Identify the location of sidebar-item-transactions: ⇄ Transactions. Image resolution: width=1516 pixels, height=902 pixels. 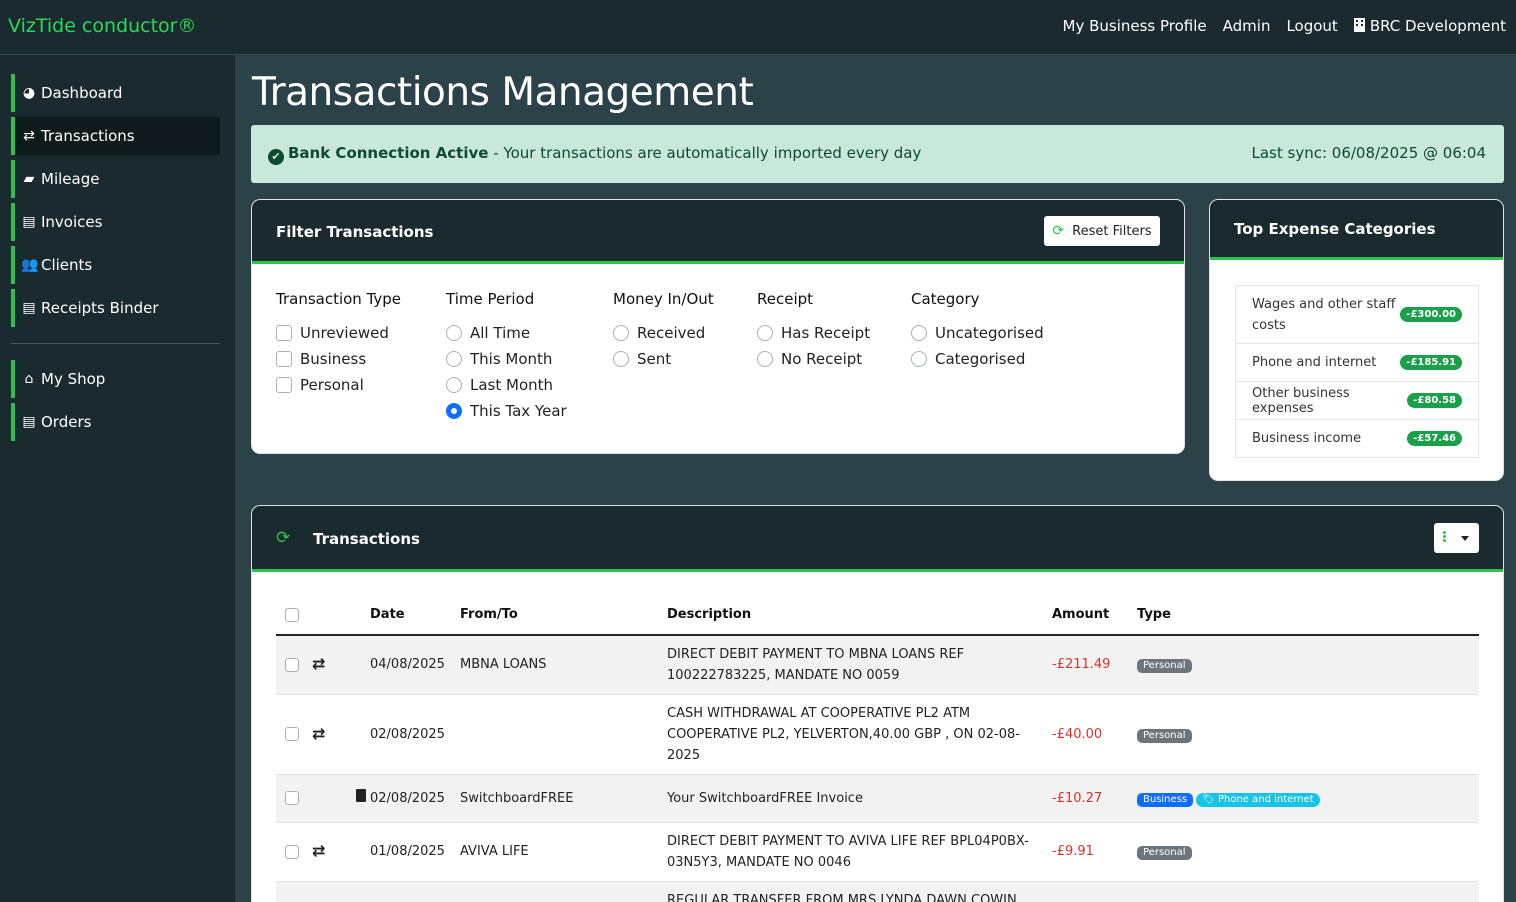
(115, 136).